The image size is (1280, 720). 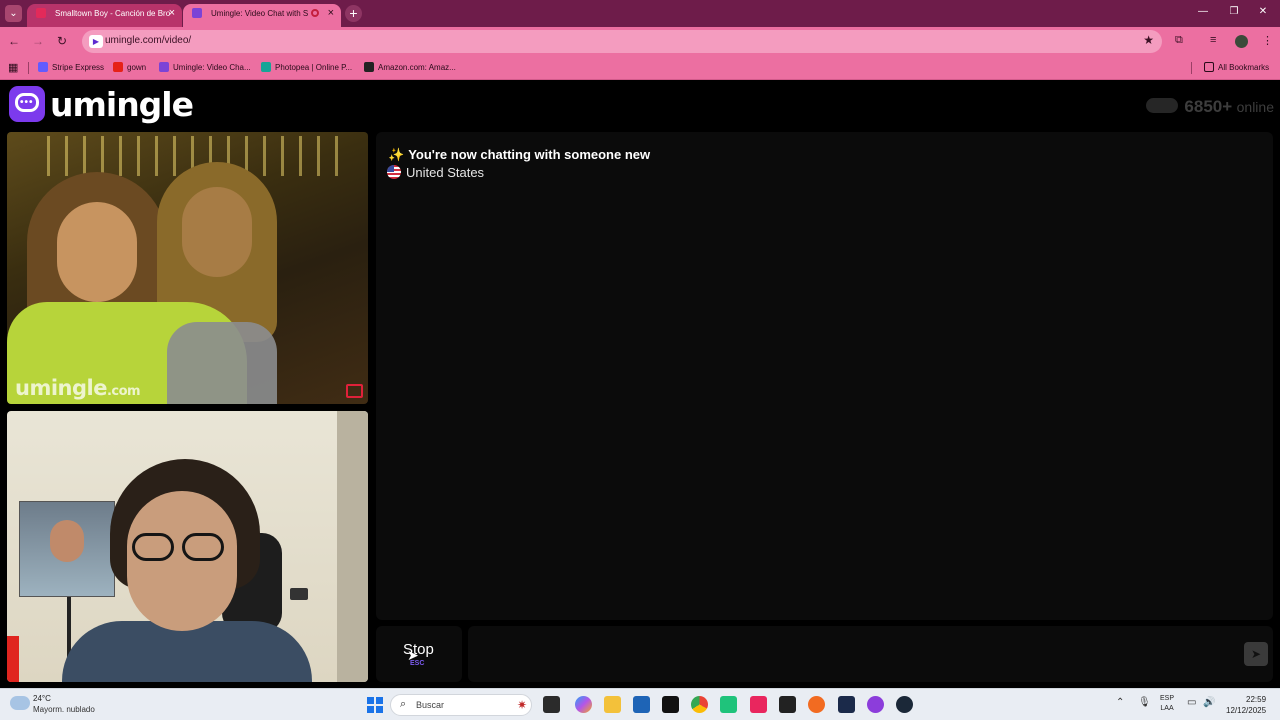 What do you see at coordinates (13, 659) in the screenshot?
I see `red-object` at bounding box center [13, 659].